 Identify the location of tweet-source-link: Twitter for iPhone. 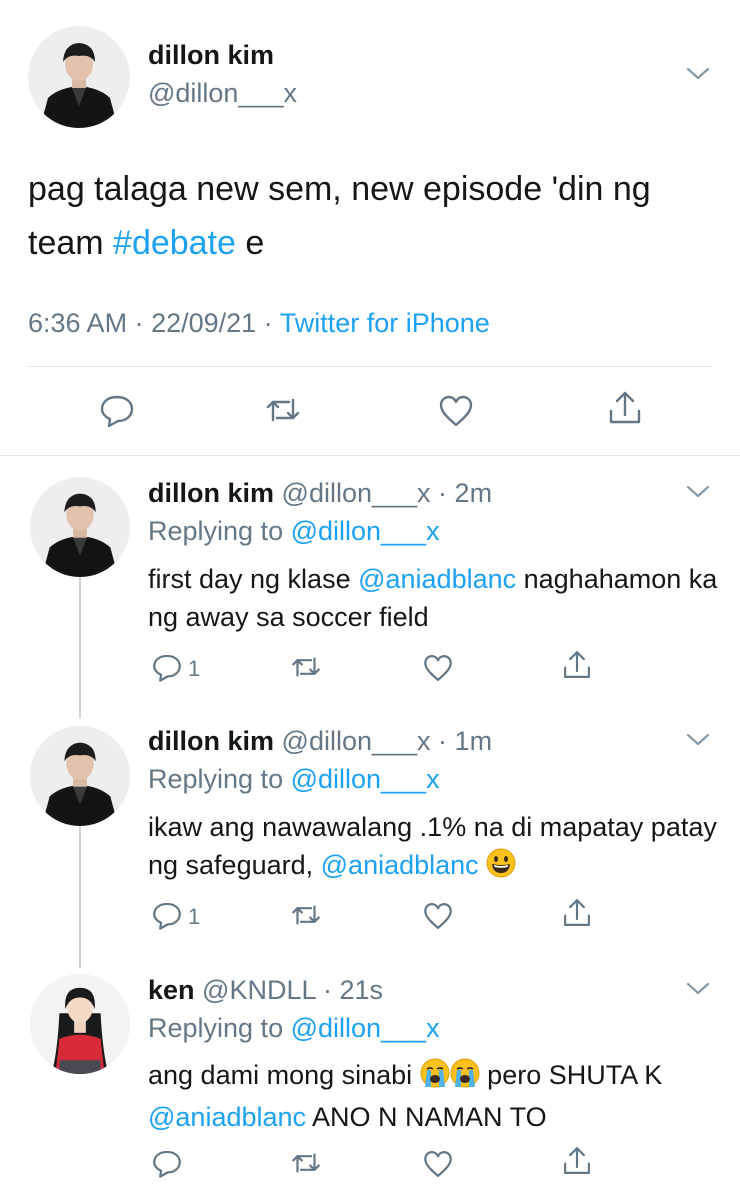
(385, 323).